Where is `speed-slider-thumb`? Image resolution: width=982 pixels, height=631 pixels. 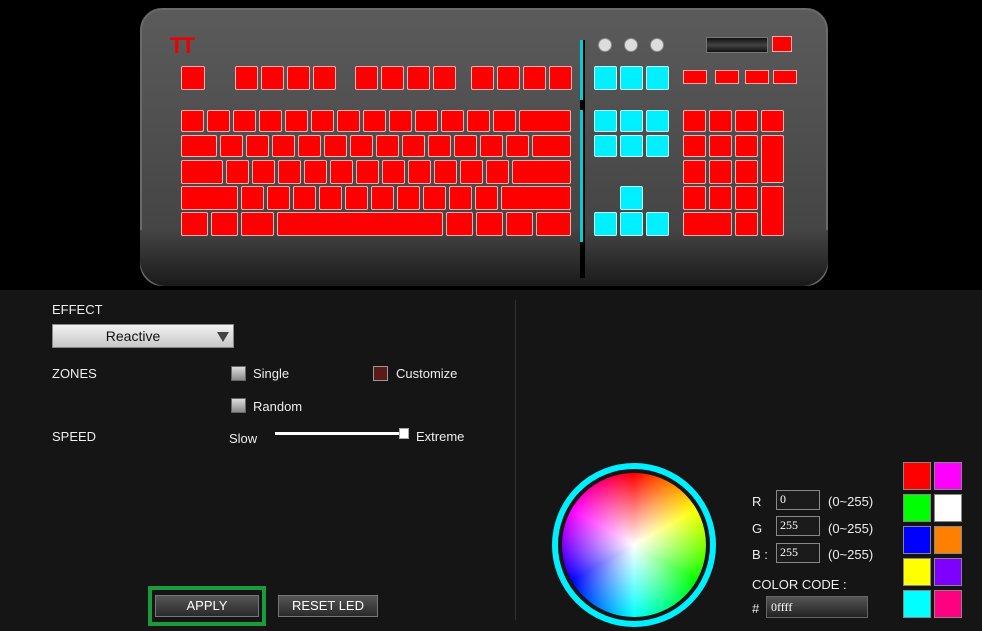 speed-slider-thumb is located at coordinates (404, 433).